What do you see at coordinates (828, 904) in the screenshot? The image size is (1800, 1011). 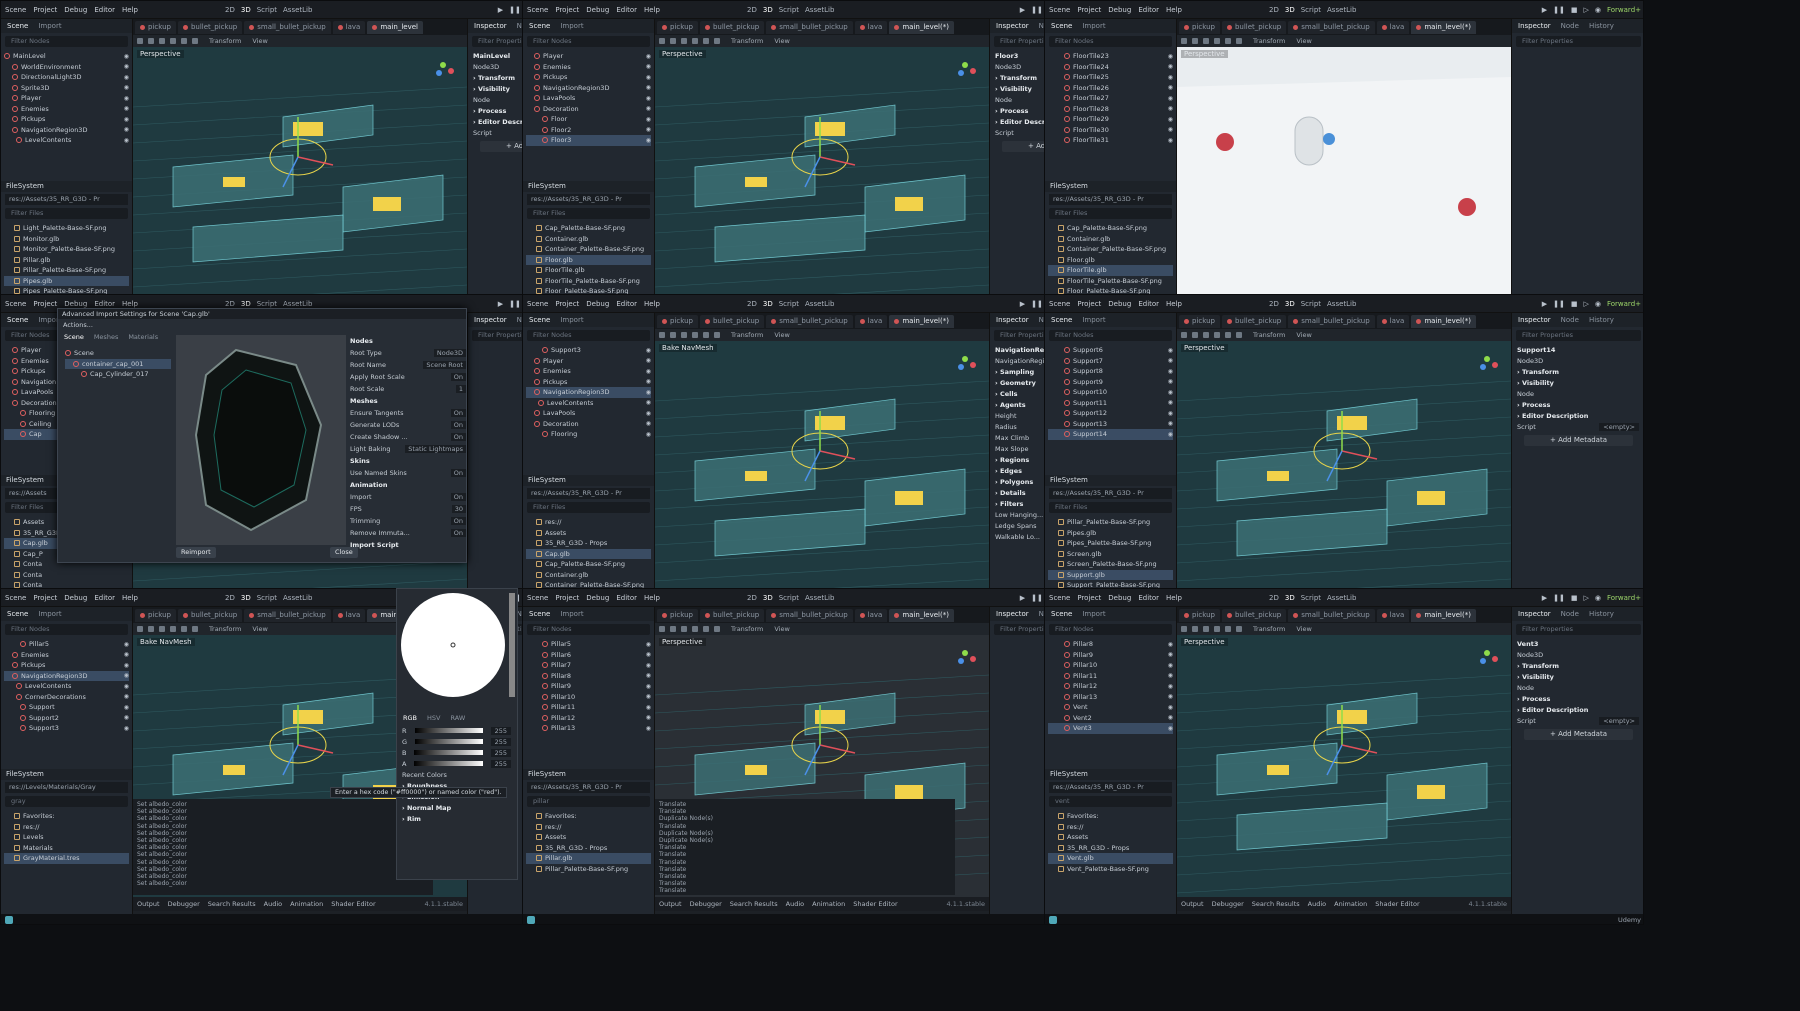 I see `bottom-tab: Animation` at bounding box center [828, 904].